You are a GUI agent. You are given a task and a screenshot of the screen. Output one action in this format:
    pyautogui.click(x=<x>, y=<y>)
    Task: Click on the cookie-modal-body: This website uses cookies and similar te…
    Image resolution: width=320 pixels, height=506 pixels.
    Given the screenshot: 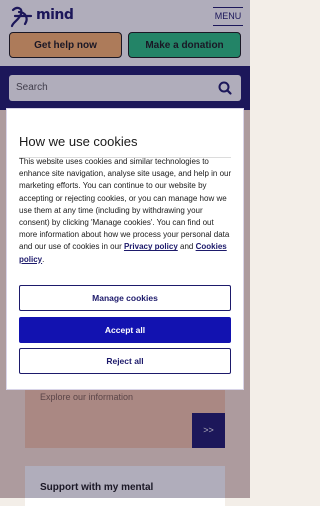 What is the action you would take?
    pyautogui.click(x=126, y=211)
    